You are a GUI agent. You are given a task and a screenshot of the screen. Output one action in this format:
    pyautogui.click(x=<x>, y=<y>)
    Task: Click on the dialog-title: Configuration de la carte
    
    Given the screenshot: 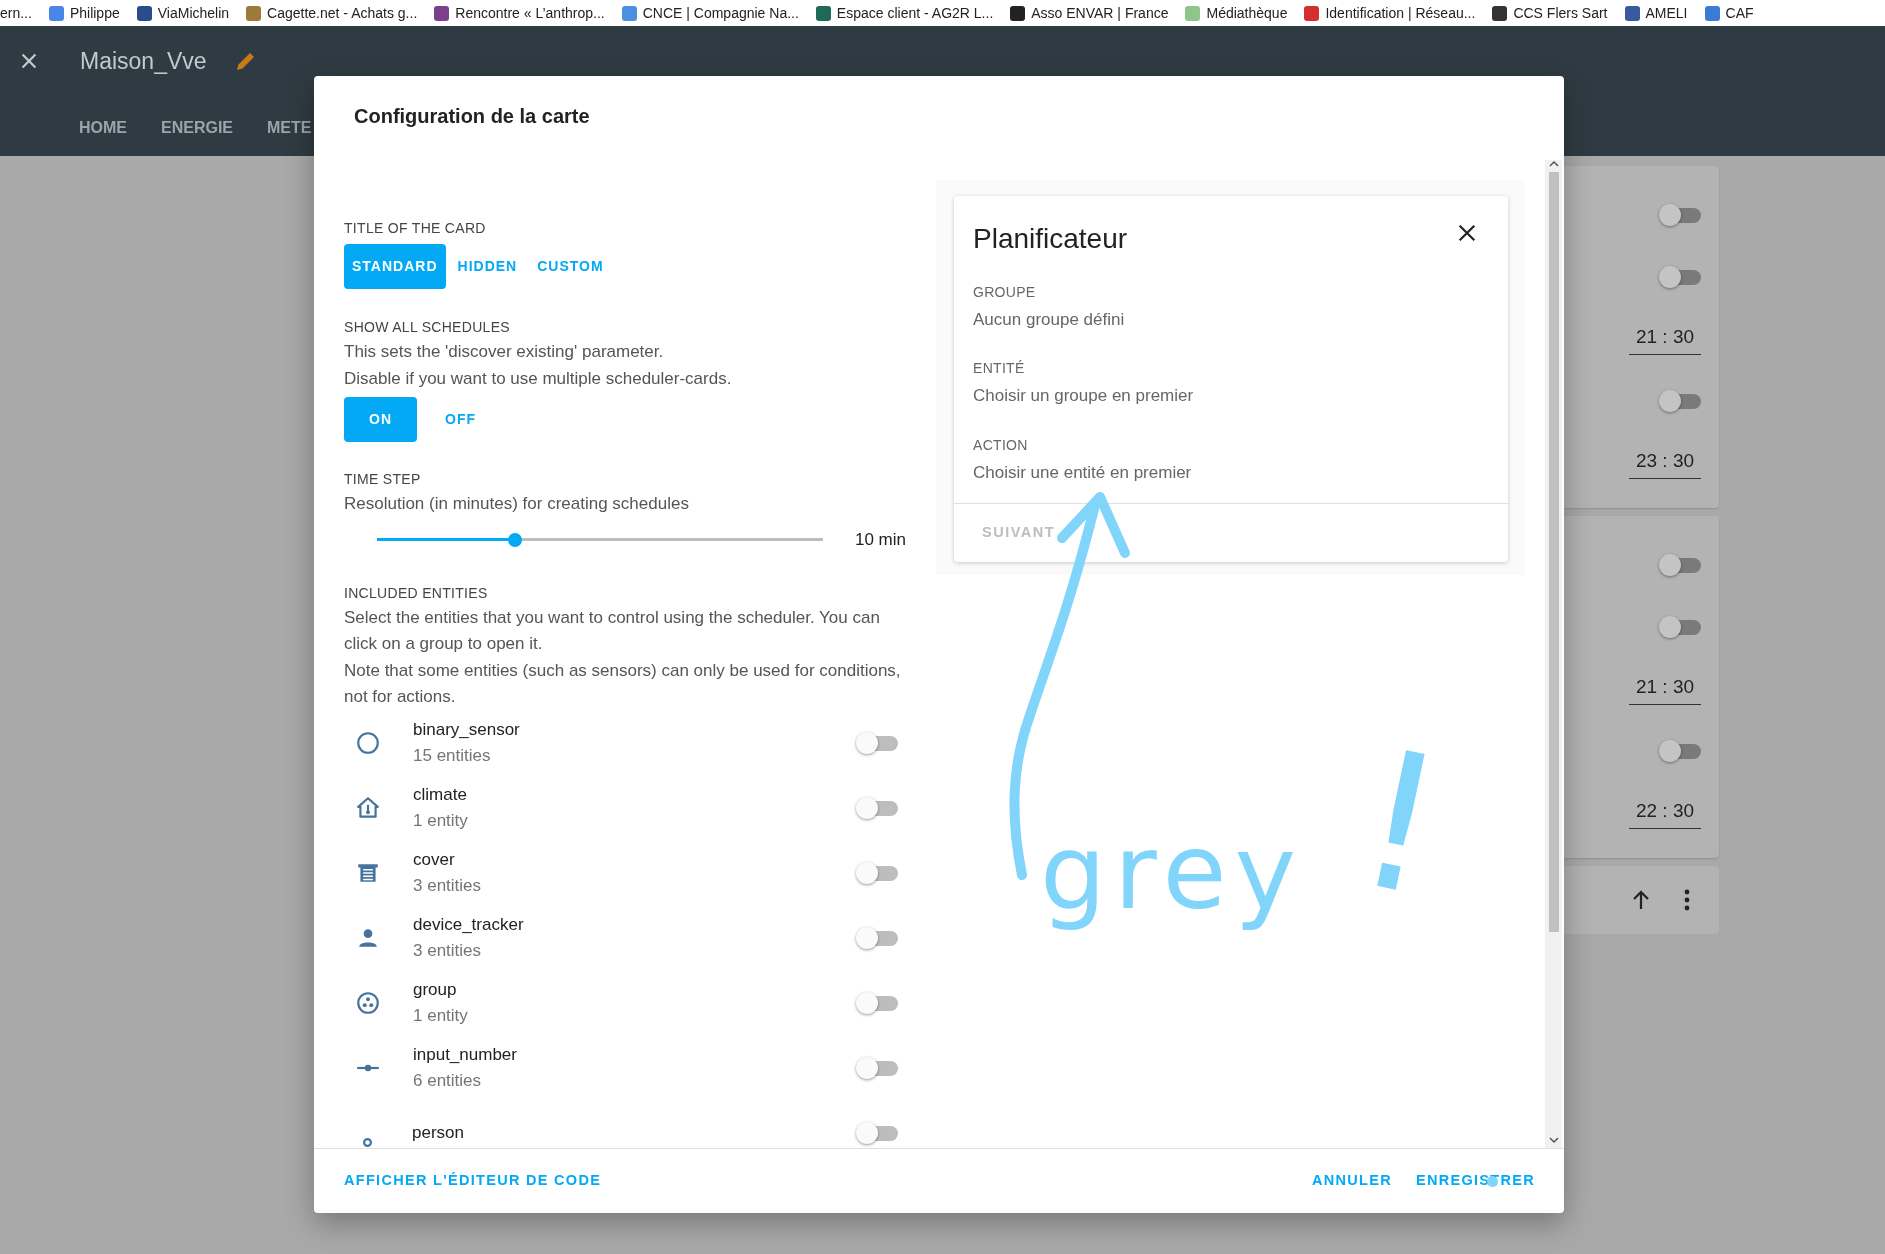 What is the action you would take?
    pyautogui.click(x=472, y=116)
    